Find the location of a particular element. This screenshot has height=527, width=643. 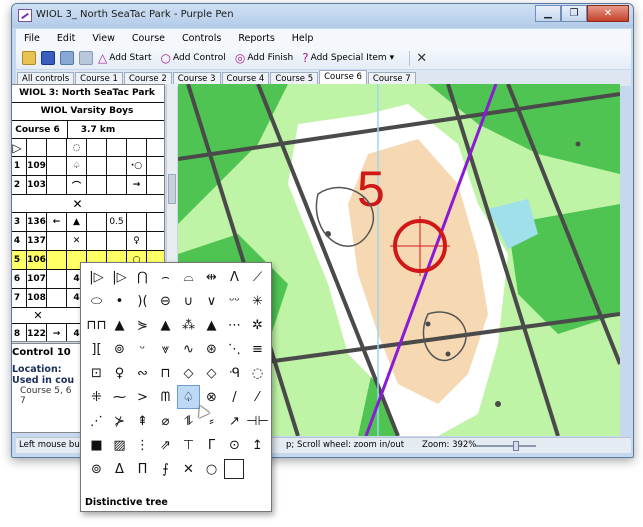

symbol-cell: Δ is located at coordinates (119, 469).